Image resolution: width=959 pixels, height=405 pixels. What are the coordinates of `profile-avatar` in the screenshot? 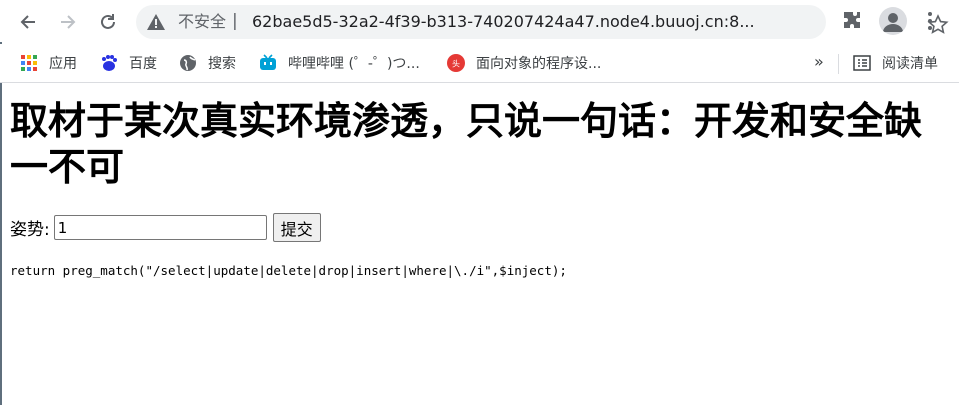 It's located at (893, 21).